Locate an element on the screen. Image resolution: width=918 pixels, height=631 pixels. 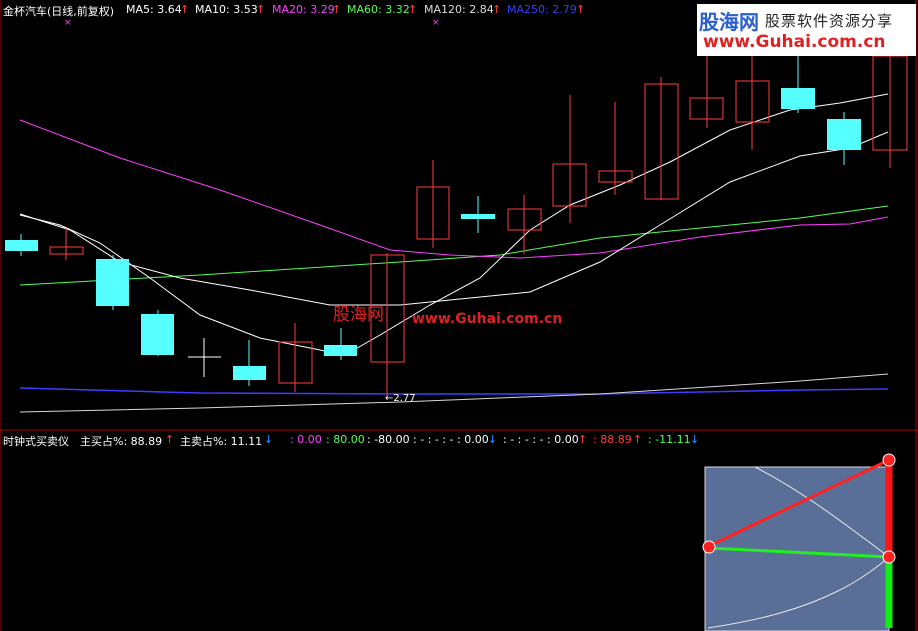
ma120-up-icon: ↑ is located at coordinates (497, 9).